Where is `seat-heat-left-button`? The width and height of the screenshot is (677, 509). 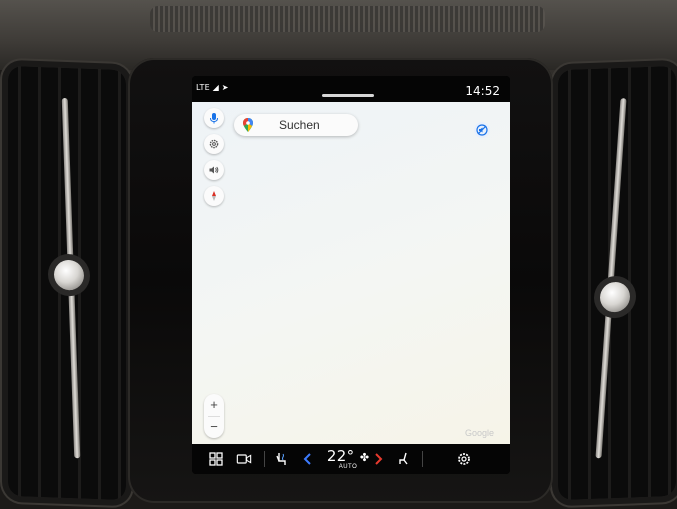 seat-heat-left-button is located at coordinates (282, 459).